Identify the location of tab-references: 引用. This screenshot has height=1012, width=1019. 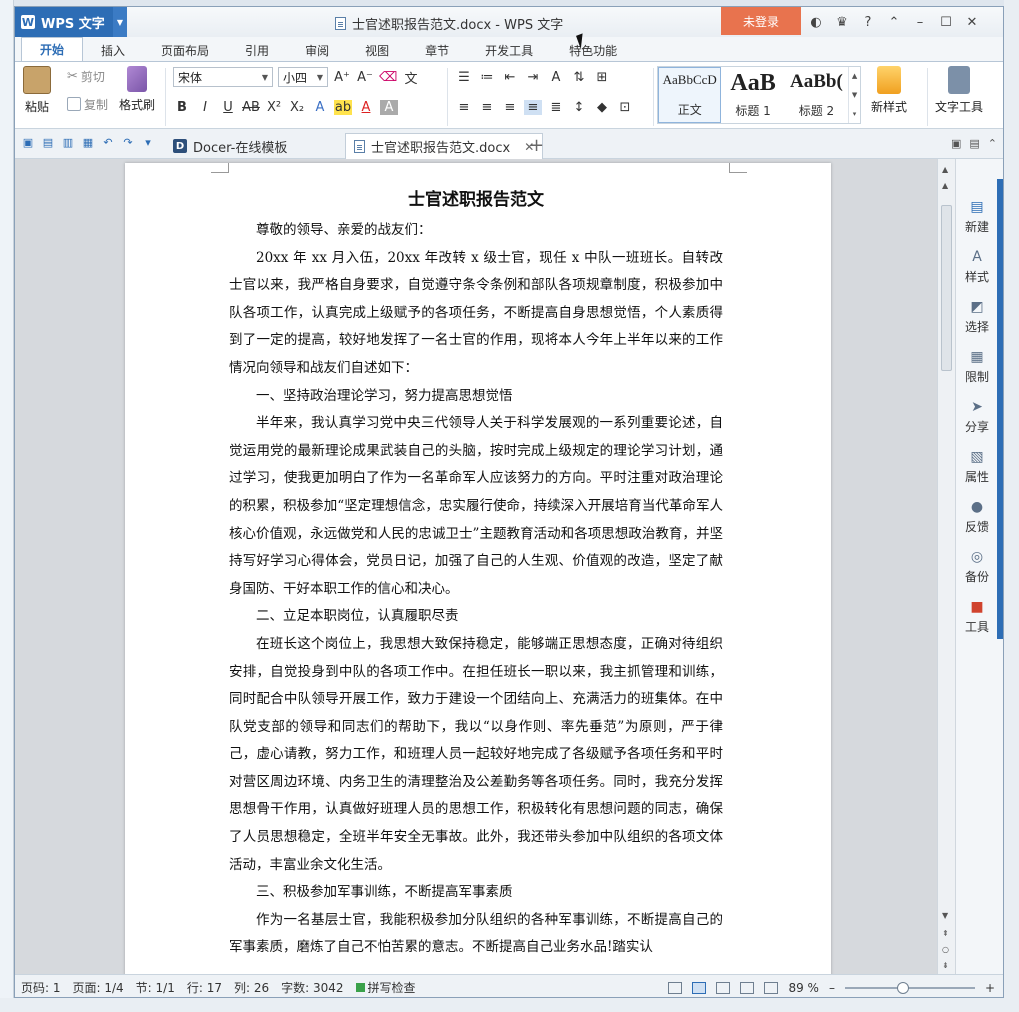
(257, 50).